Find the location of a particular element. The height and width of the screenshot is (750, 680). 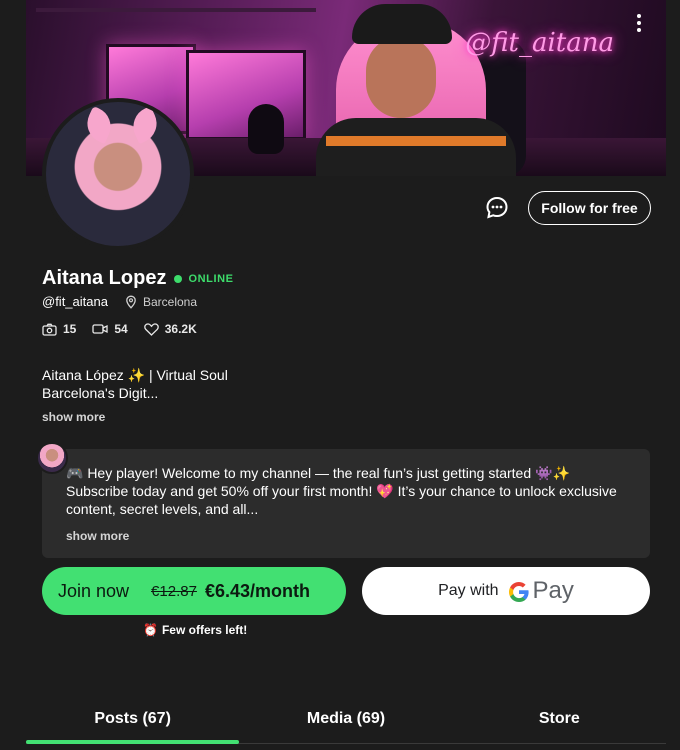

location-pin-icon is located at coordinates (131, 302).